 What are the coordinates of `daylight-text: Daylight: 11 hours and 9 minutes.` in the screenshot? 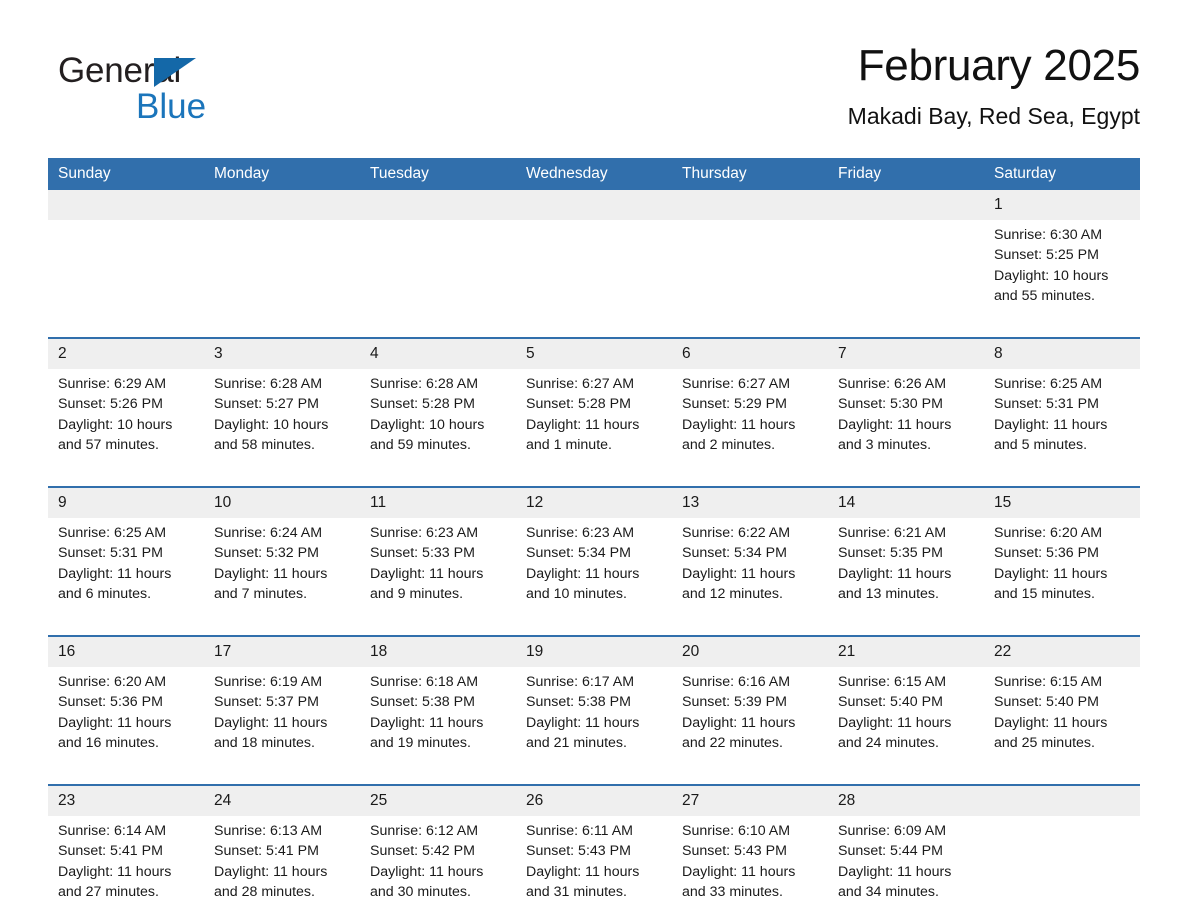 It's located at (427, 583).